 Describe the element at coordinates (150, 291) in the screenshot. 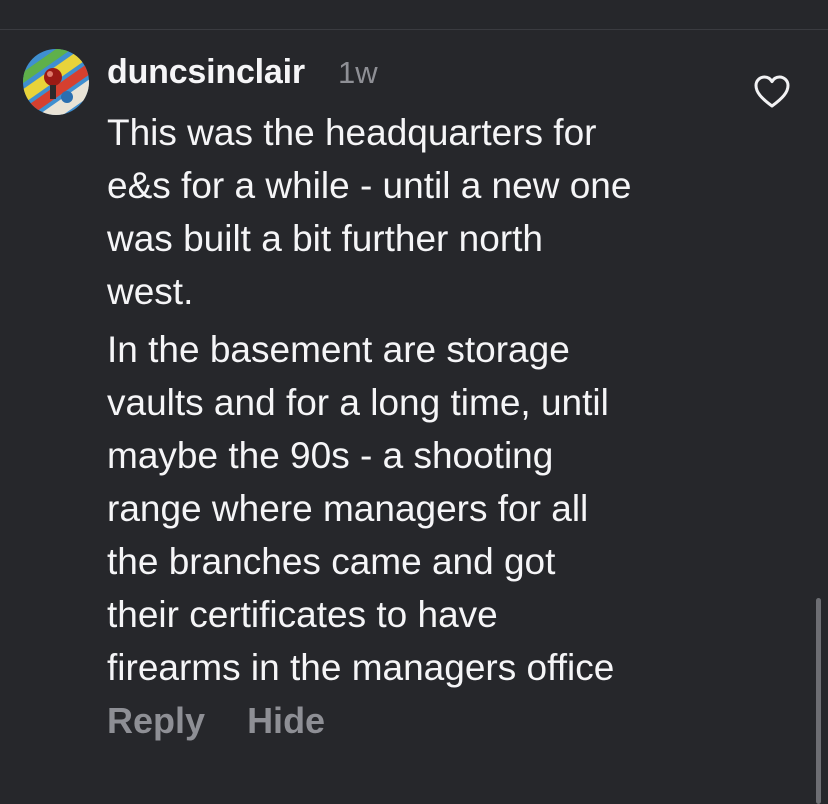

I see `comment-line: west.` at that location.